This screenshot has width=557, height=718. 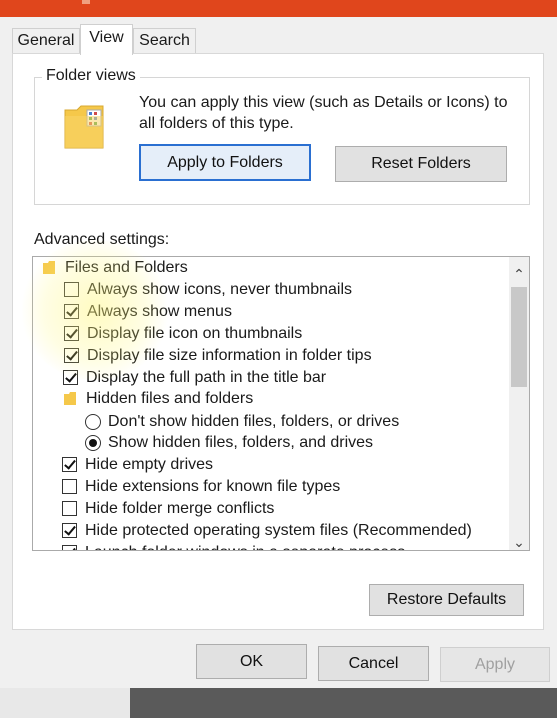 What do you see at coordinates (180, 508) in the screenshot?
I see `option-label: Hide folder merge conflicts` at bounding box center [180, 508].